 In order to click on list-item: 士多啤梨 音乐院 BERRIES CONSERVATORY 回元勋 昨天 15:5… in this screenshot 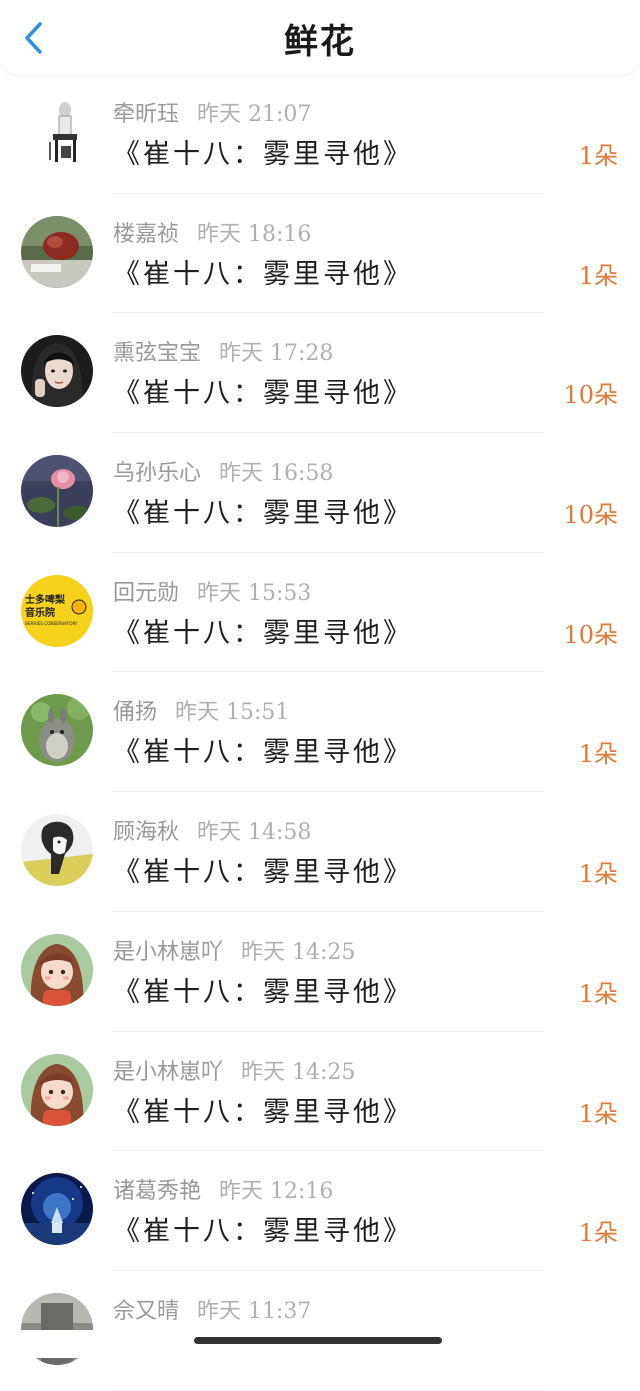, I will do `click(320, 613)`.